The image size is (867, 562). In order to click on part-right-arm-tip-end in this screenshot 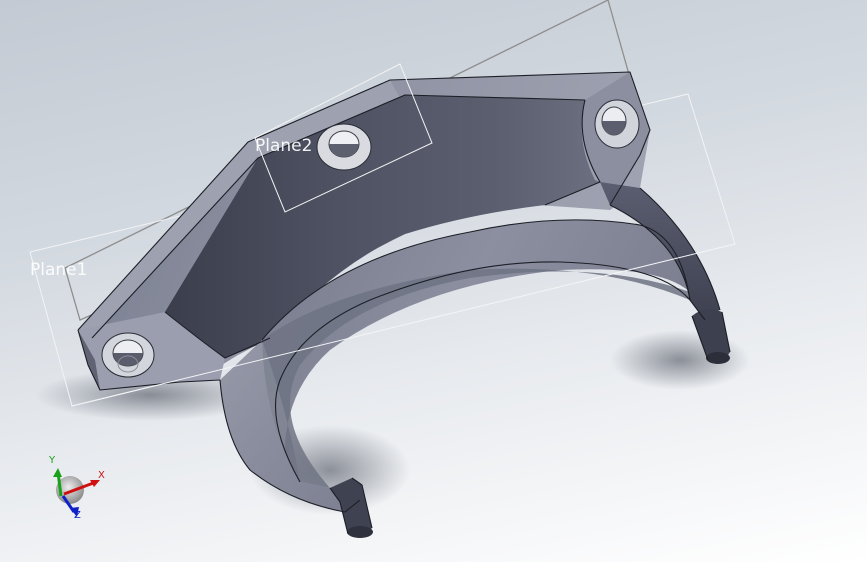, I will do `click(718, 358)`.